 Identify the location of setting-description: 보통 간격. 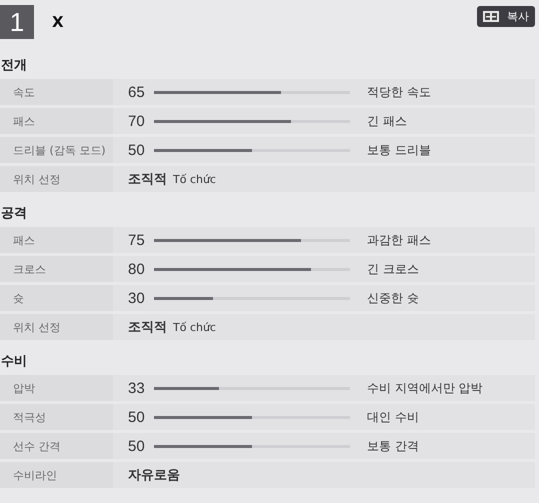
(393, 446).